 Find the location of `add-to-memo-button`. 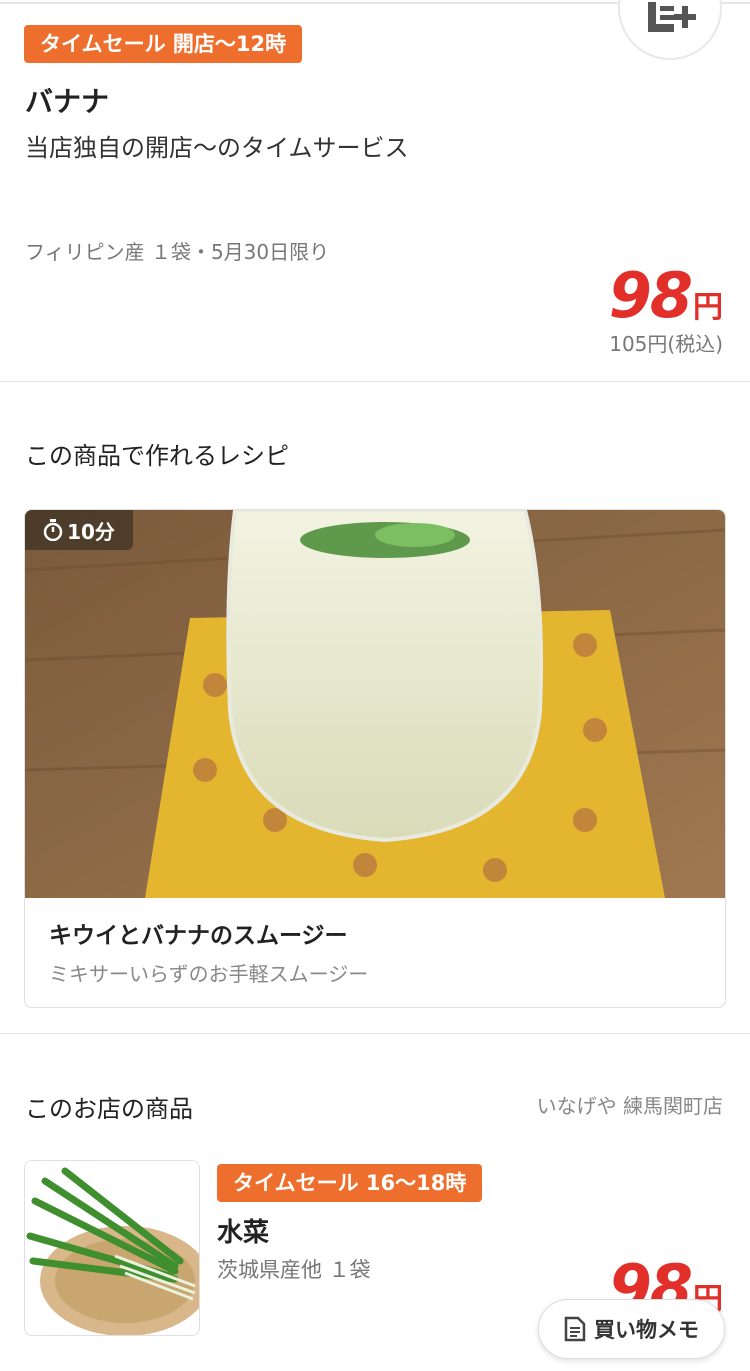

add-to-memo-button is located at coordinates (670, 30).